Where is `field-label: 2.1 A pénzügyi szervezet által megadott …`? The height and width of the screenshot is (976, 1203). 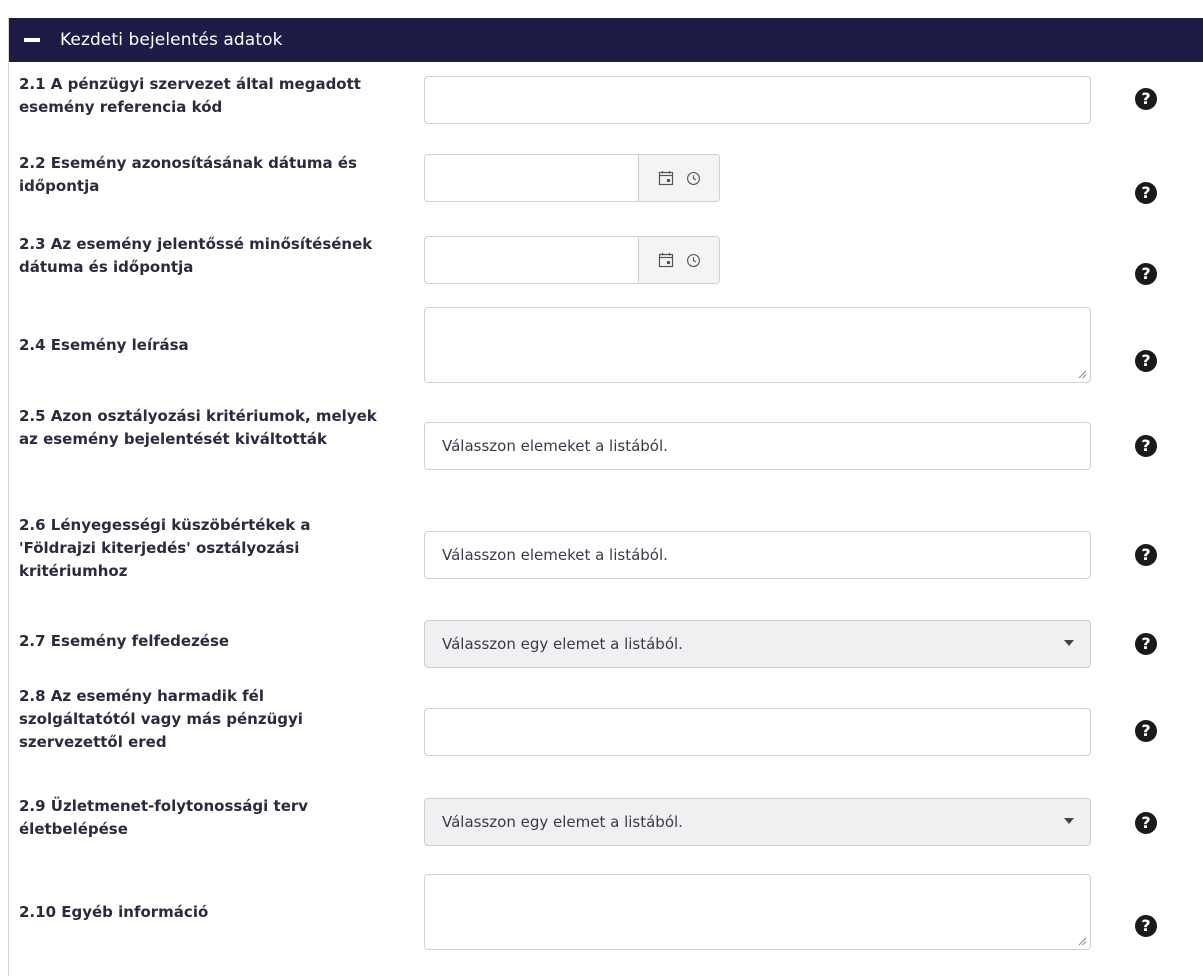 field-label: 2.1 A pénzügyi szervezet által megadott … is located at coordinates (190, 95).